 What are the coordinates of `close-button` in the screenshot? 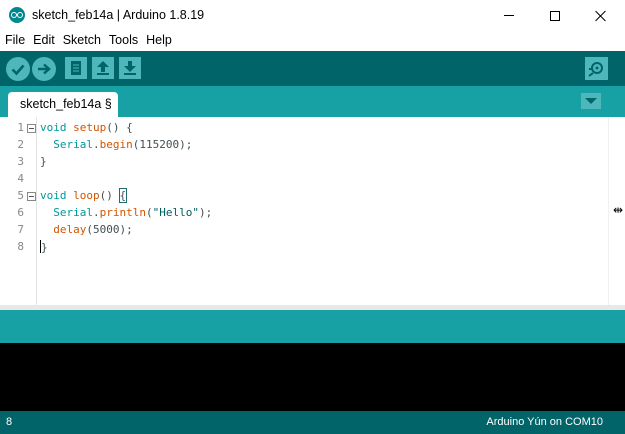 It's located at (601, 15).